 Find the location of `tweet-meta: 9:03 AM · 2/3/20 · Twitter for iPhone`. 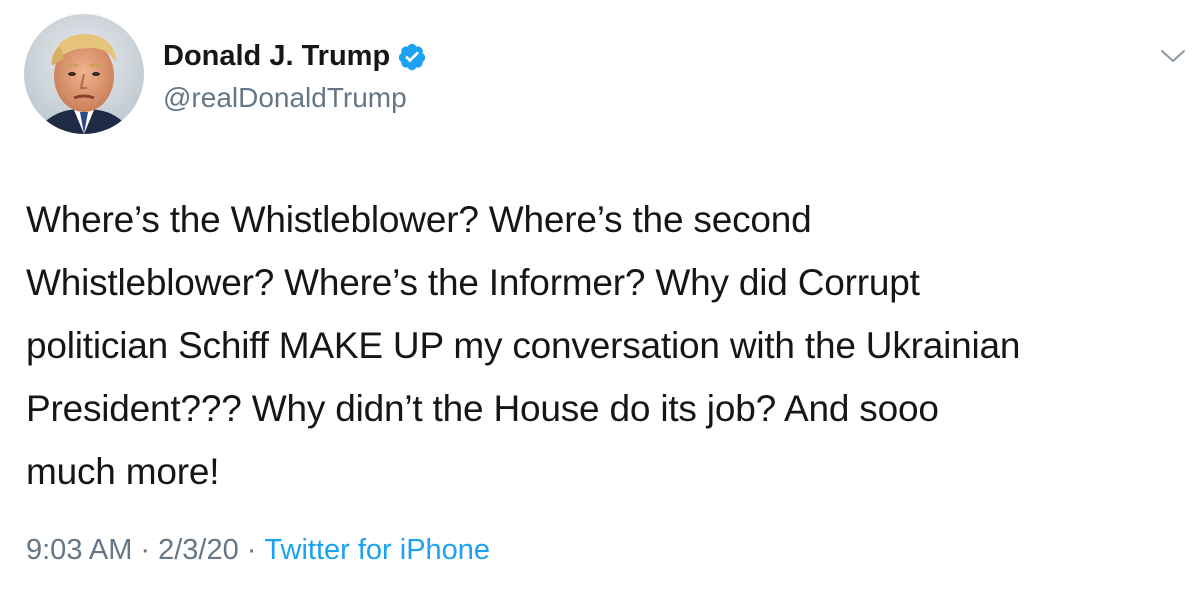

tweet-meta: 9:03 AM · 2/3/20 · Twitter for iPhone is located at coordinates (258, 550).